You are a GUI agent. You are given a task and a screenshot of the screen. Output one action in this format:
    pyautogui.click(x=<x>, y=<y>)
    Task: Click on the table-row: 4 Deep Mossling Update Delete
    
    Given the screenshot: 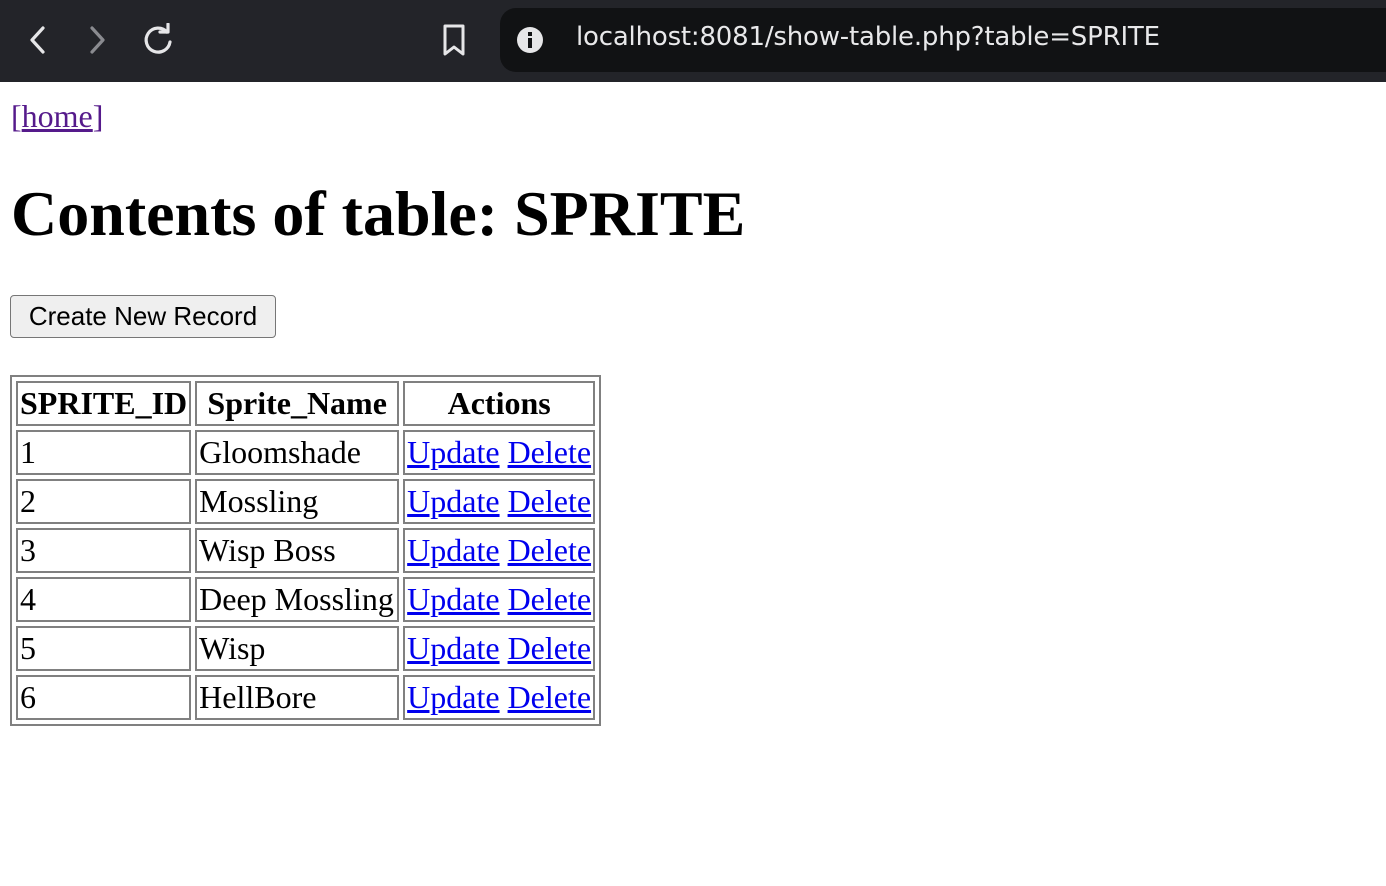 What is the action you would take?
    pyautogui.click(x=306, y=599)
    